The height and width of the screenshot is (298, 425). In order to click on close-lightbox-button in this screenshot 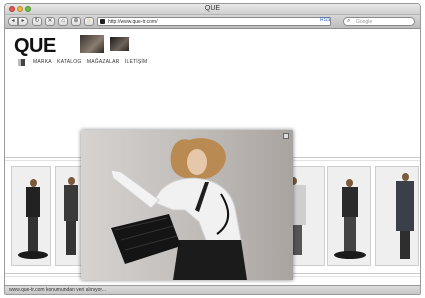, I will do `click(286, 136)`.